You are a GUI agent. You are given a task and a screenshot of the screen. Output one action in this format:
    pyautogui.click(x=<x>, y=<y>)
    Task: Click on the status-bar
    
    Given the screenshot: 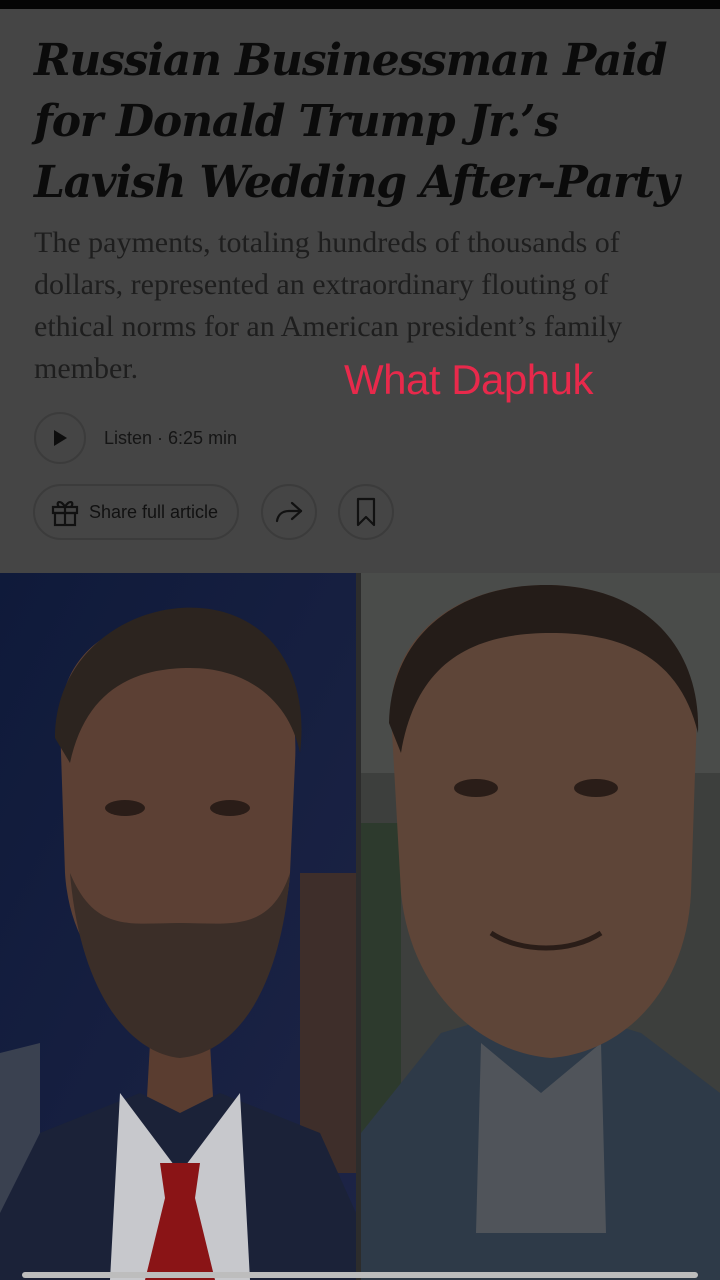 What is the action you would take?
    pyautogui.click(x=360, y=4)
    